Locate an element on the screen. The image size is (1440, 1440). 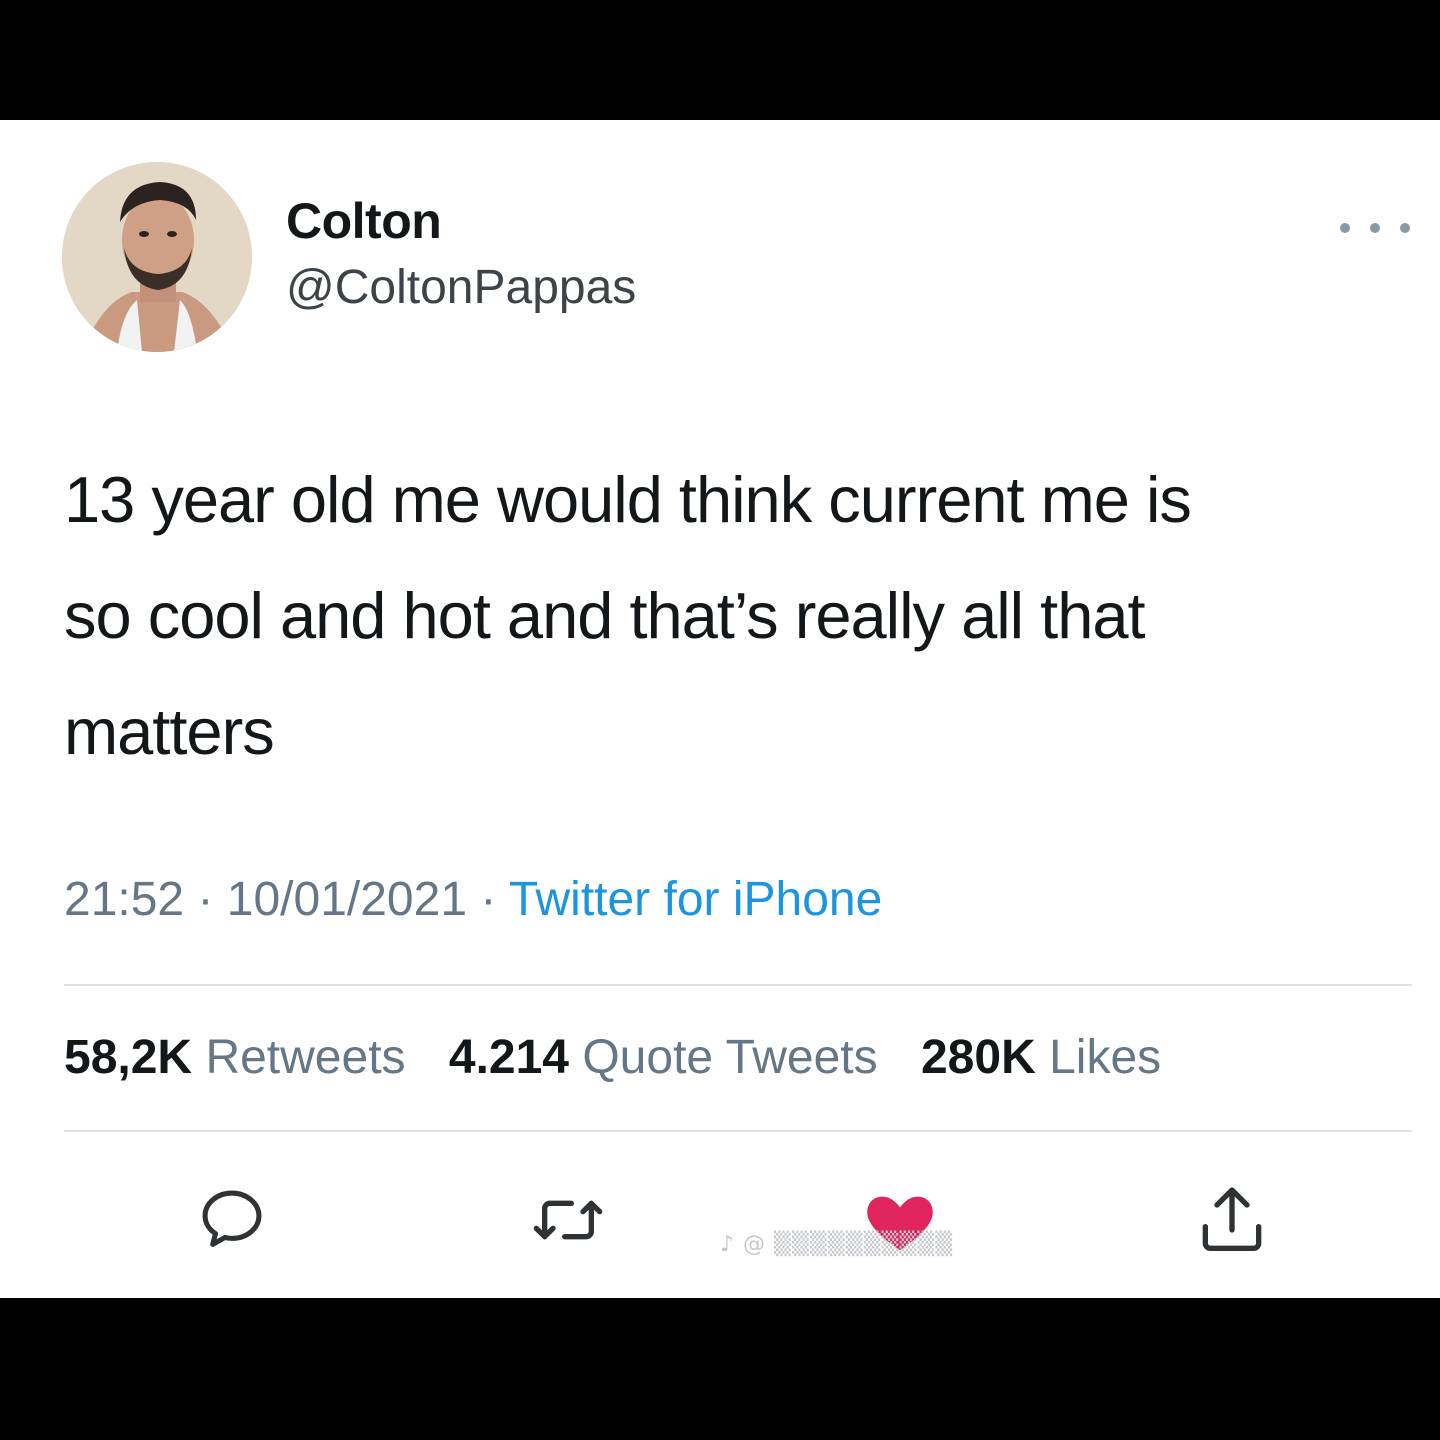
retweets-label: Retweets is located at coordinates (305, 1057).